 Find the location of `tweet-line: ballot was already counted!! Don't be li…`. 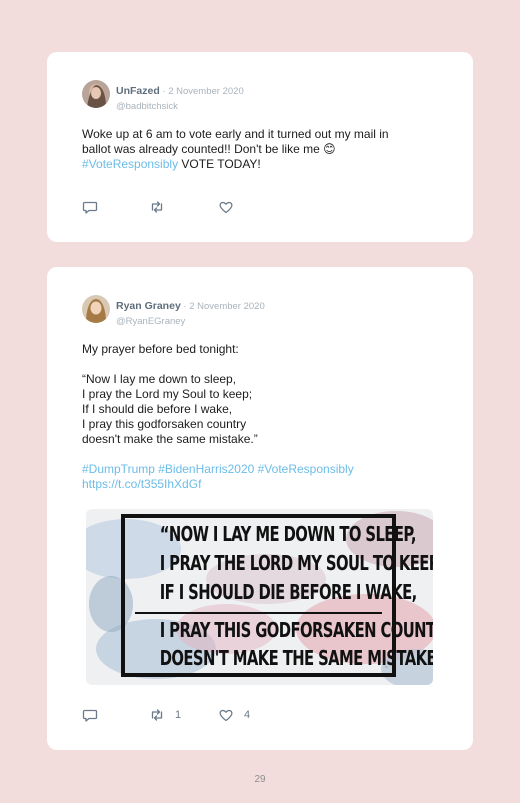

tweet-line: ballot was already counted!! Don't be li… is located at coordinates (209, 149).